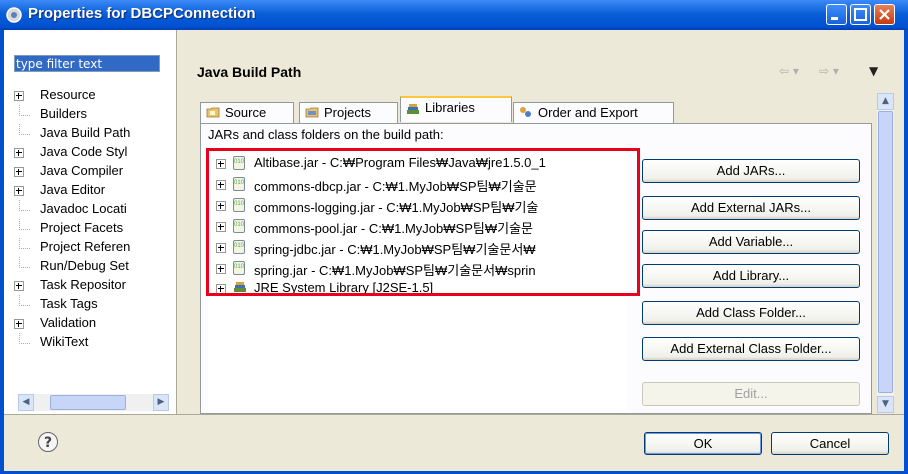 This screenshot has width=908, height=474. Describe the element at coordinates (161, 402) in the screenshot. I see `scroll-right-icon: ▶` at that location.